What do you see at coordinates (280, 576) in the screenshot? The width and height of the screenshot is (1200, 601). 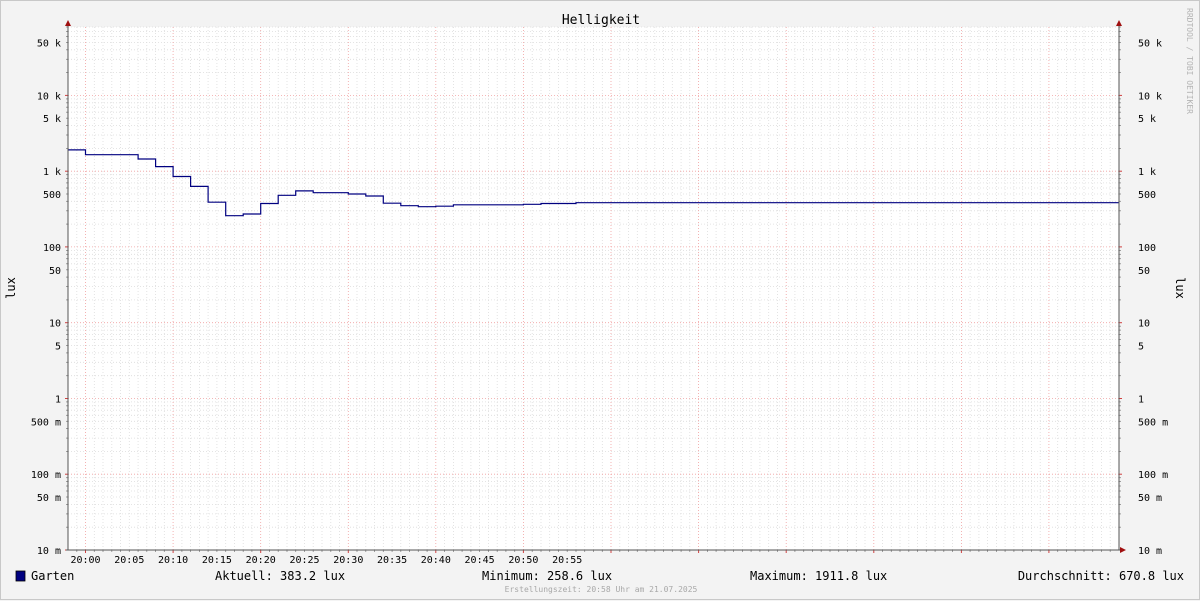 I see `legend-current: Aktuell: 383.2 lux` at bounding box center [280, 576].